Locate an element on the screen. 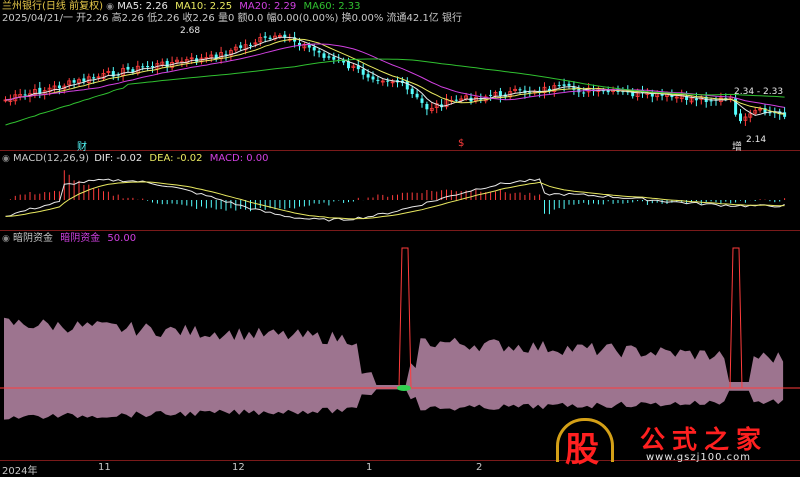  x-axis-label-12: 12 is located at coordinates (238, 467).